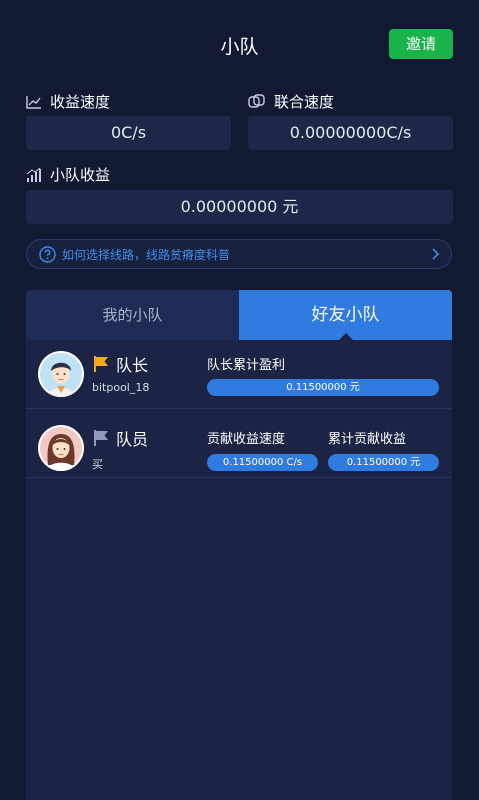 The width and height of the screenshot is (479, 800). I want to click on union-speed-label: 联合速度, so click(304, 102).